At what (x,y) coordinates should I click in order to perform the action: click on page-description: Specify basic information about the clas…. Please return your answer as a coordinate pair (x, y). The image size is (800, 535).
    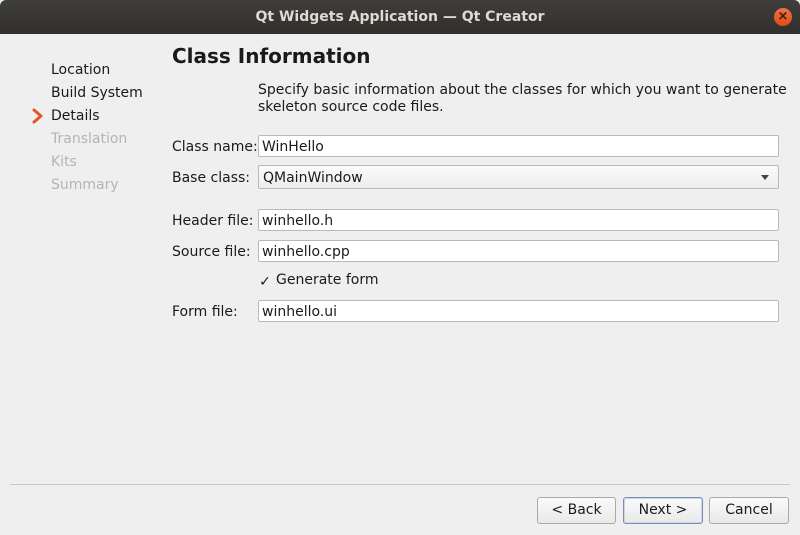
    Looking at the image, I should click on (522, 98).